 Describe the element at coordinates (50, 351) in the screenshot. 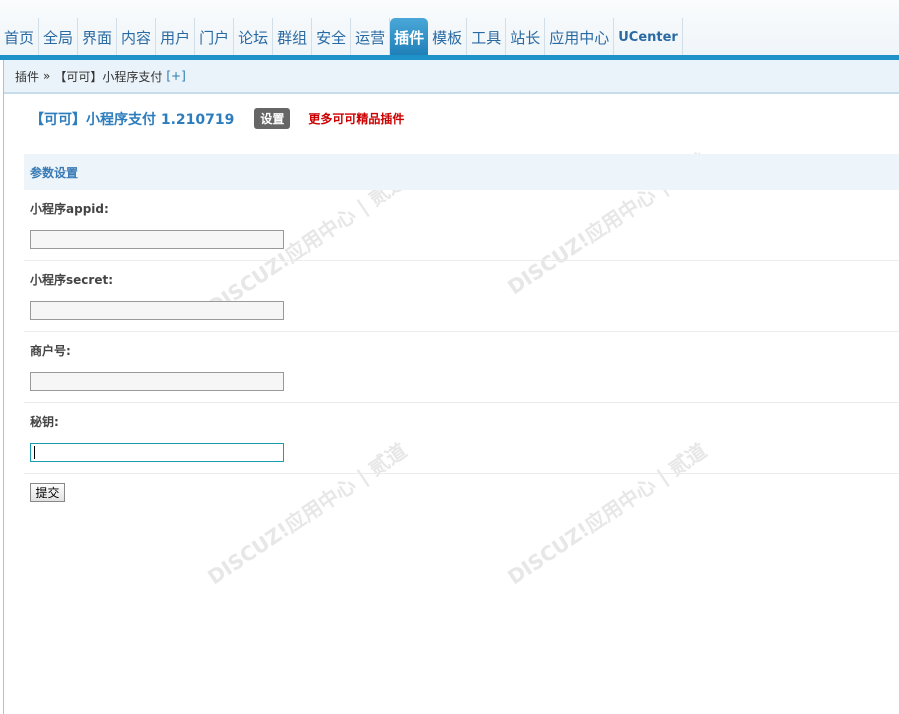

I see `merchant-id-label: 商户号:` at that location.